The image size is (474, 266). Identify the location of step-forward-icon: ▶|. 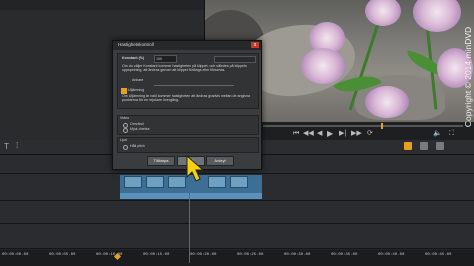
(342, 134).